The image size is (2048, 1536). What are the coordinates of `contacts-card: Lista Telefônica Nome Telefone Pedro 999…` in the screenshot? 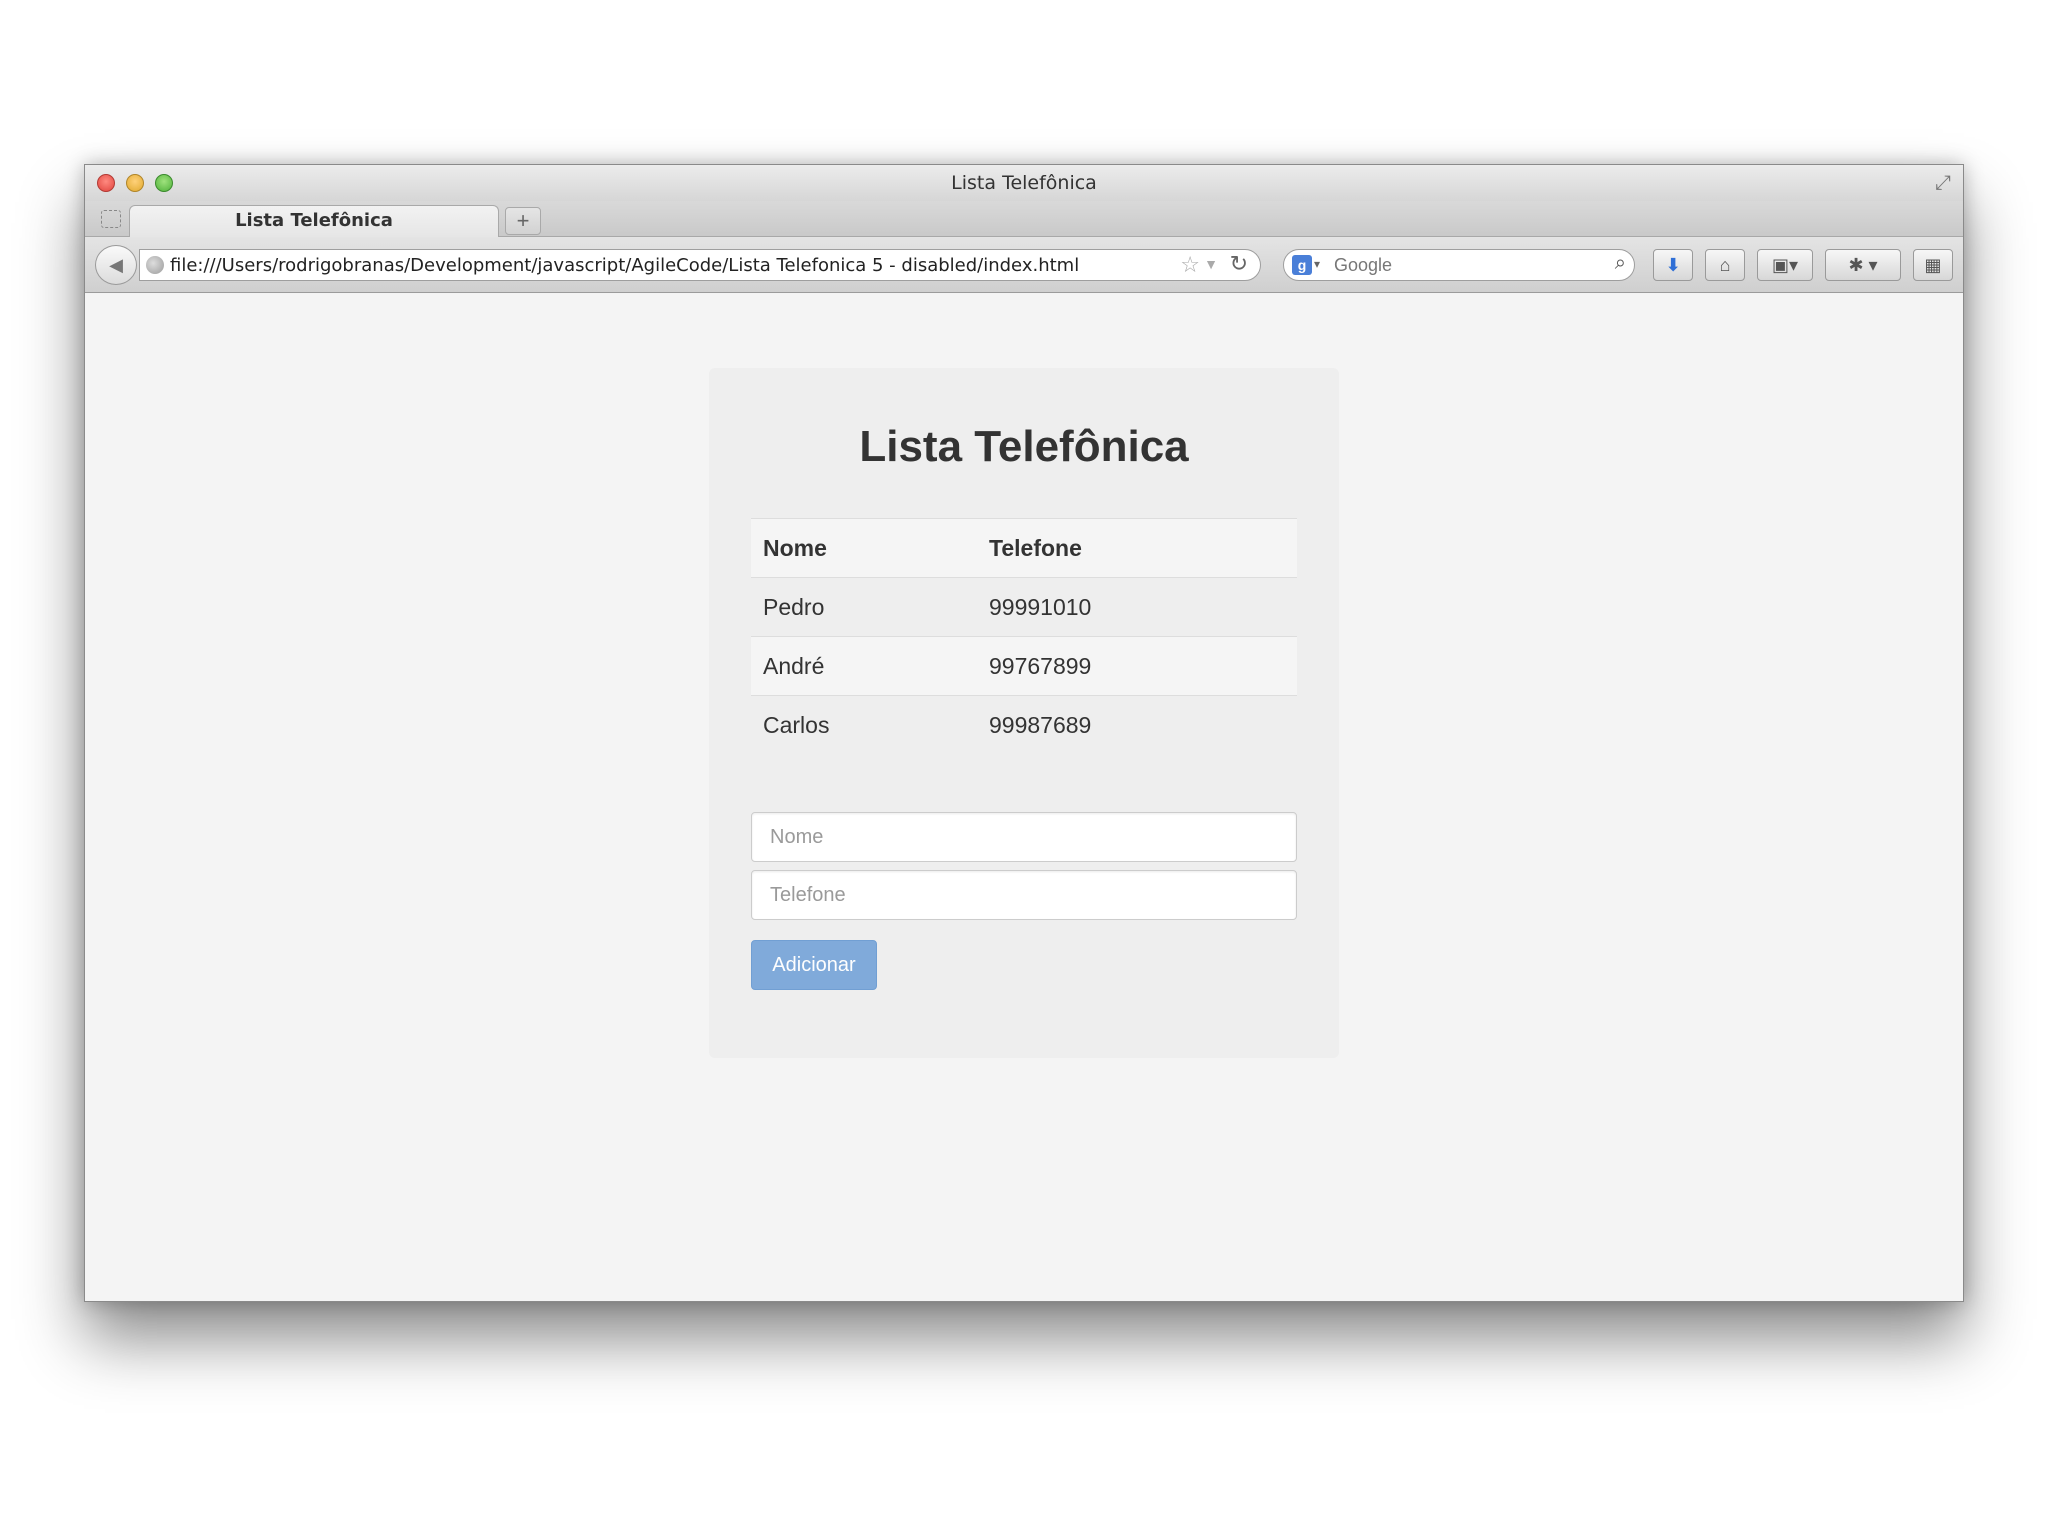 It's located at (1024, 713).